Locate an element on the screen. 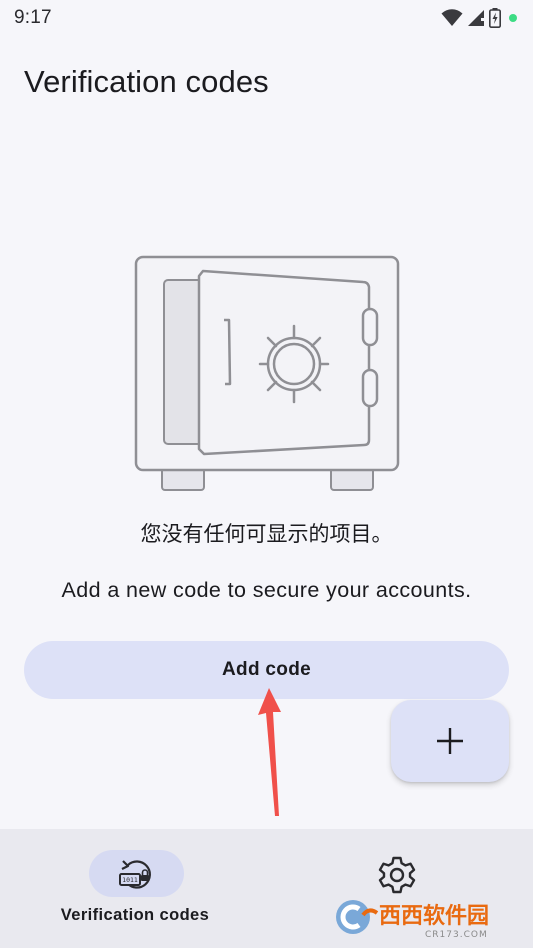 This screenshot has height=948, width=533. nav-selected-indicator: 1011 is located at coordinates (136, 873).